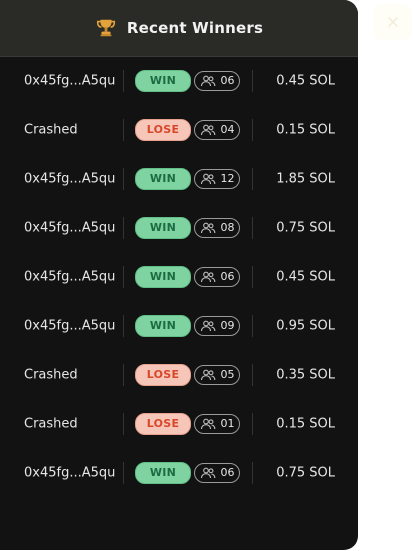  I want to click on winner-row: 0x45fg...A5qu WIN 12 1.85 SOL, so click(179, 178).